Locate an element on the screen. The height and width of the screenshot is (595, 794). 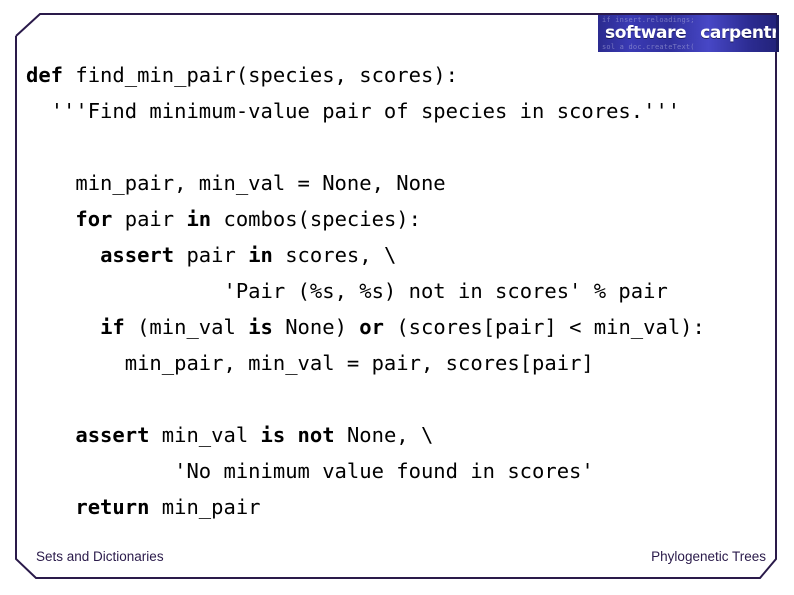
code-text: None) is located at coordinates (322, 327).